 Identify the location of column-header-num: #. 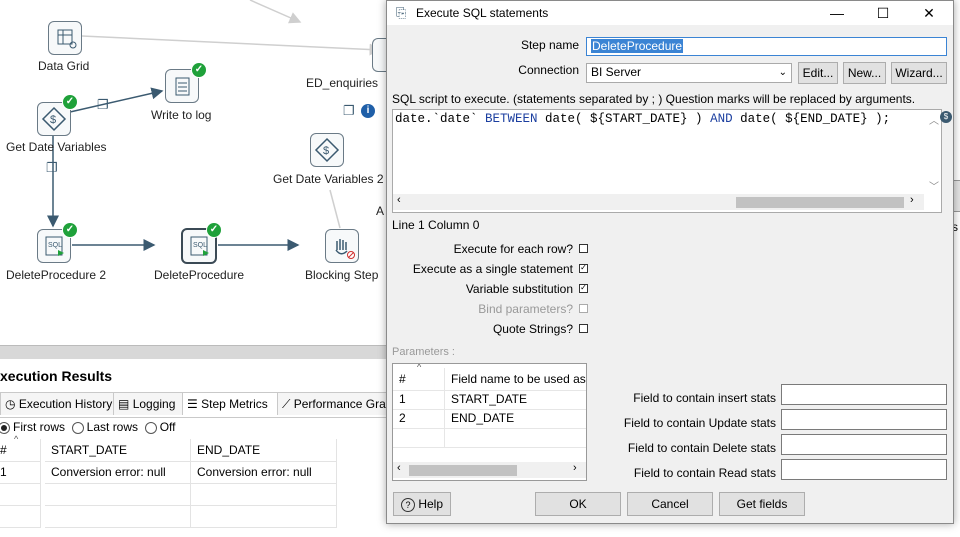
(20, 450).